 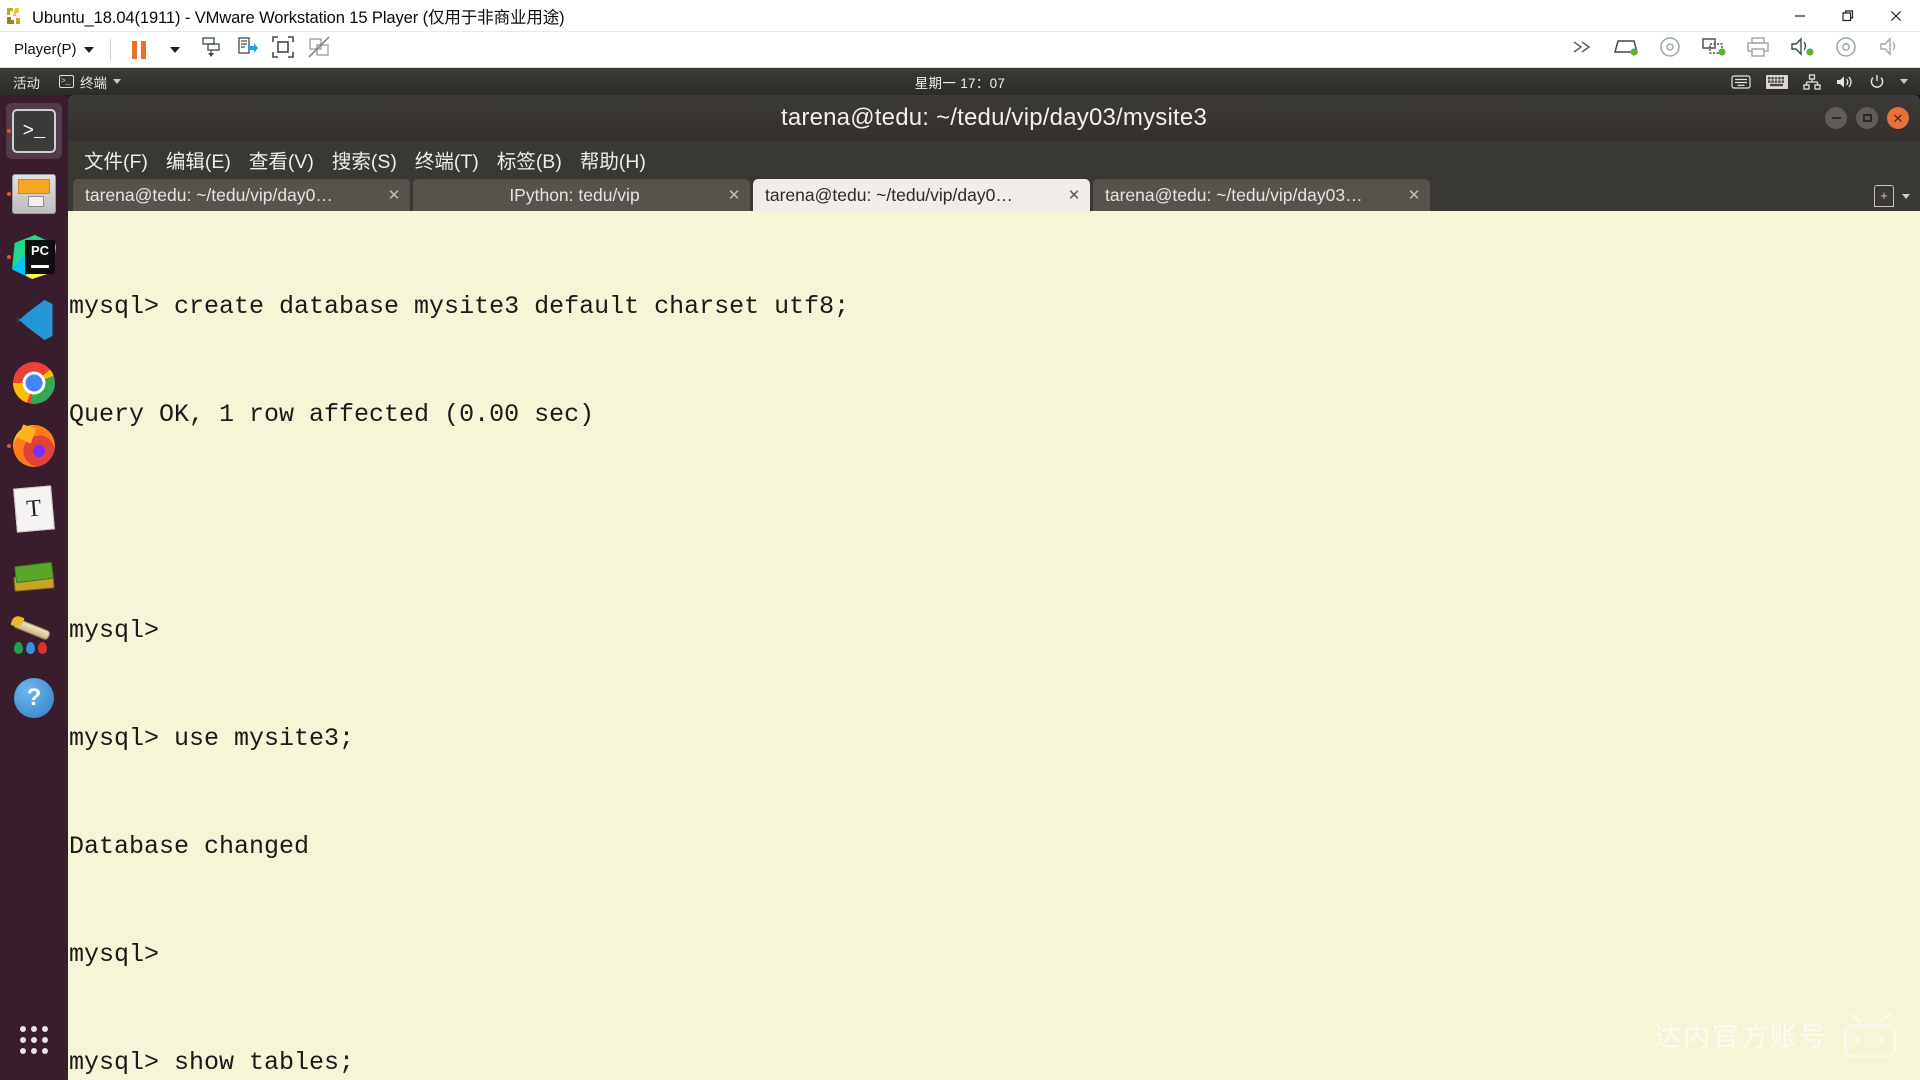 I want to click on terminal-line: mysql> use mysite3;, so click(x=212, y=738).